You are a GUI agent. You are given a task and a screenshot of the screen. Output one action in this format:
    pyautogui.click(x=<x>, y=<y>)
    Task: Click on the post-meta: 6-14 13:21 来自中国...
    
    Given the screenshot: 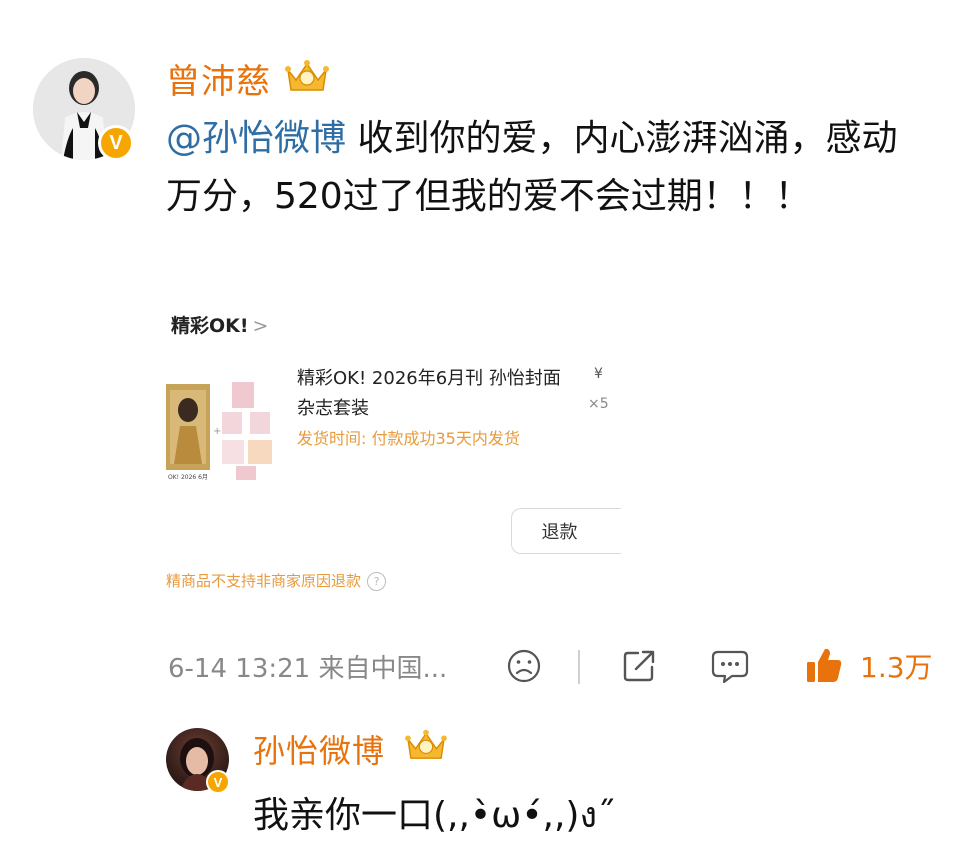 What is the action you would take?
    pyautogui.click(x=307, y=666)
    